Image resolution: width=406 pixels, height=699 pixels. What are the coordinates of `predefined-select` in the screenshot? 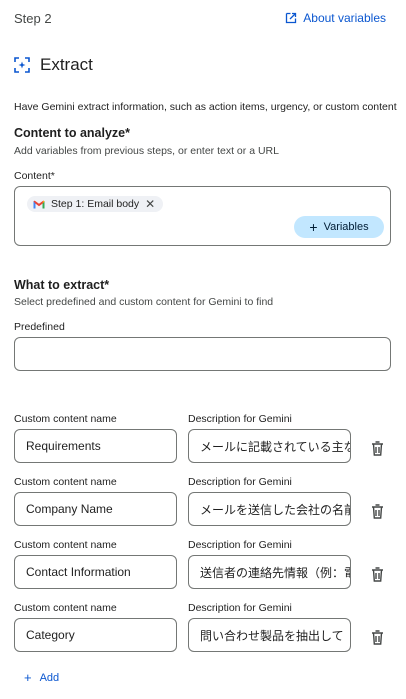 It's located at (202, 354).